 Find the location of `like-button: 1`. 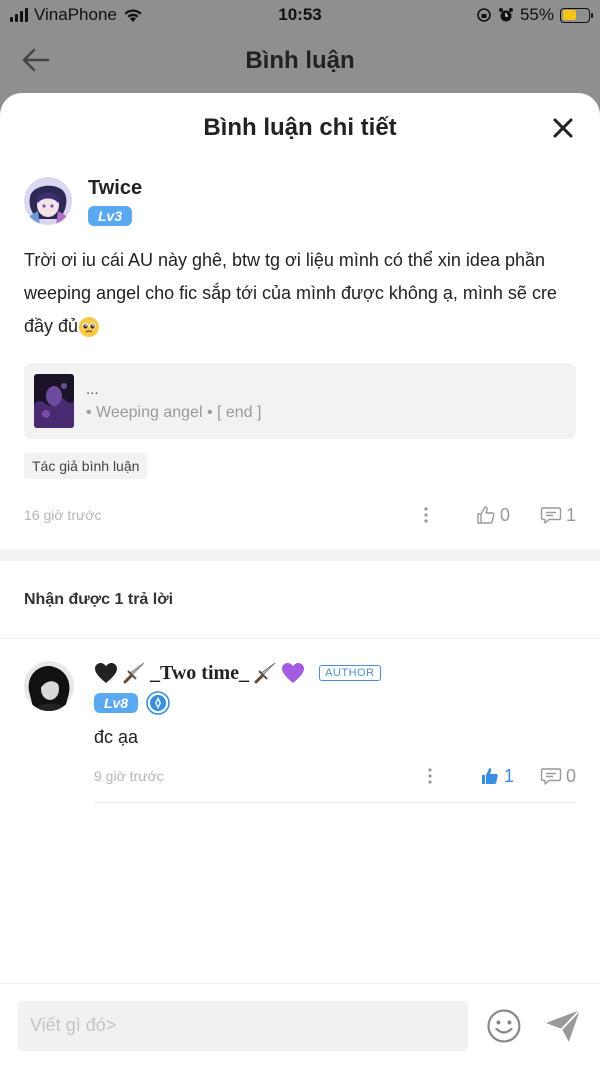

like-button: 1 is located at coordinates (497, 776).